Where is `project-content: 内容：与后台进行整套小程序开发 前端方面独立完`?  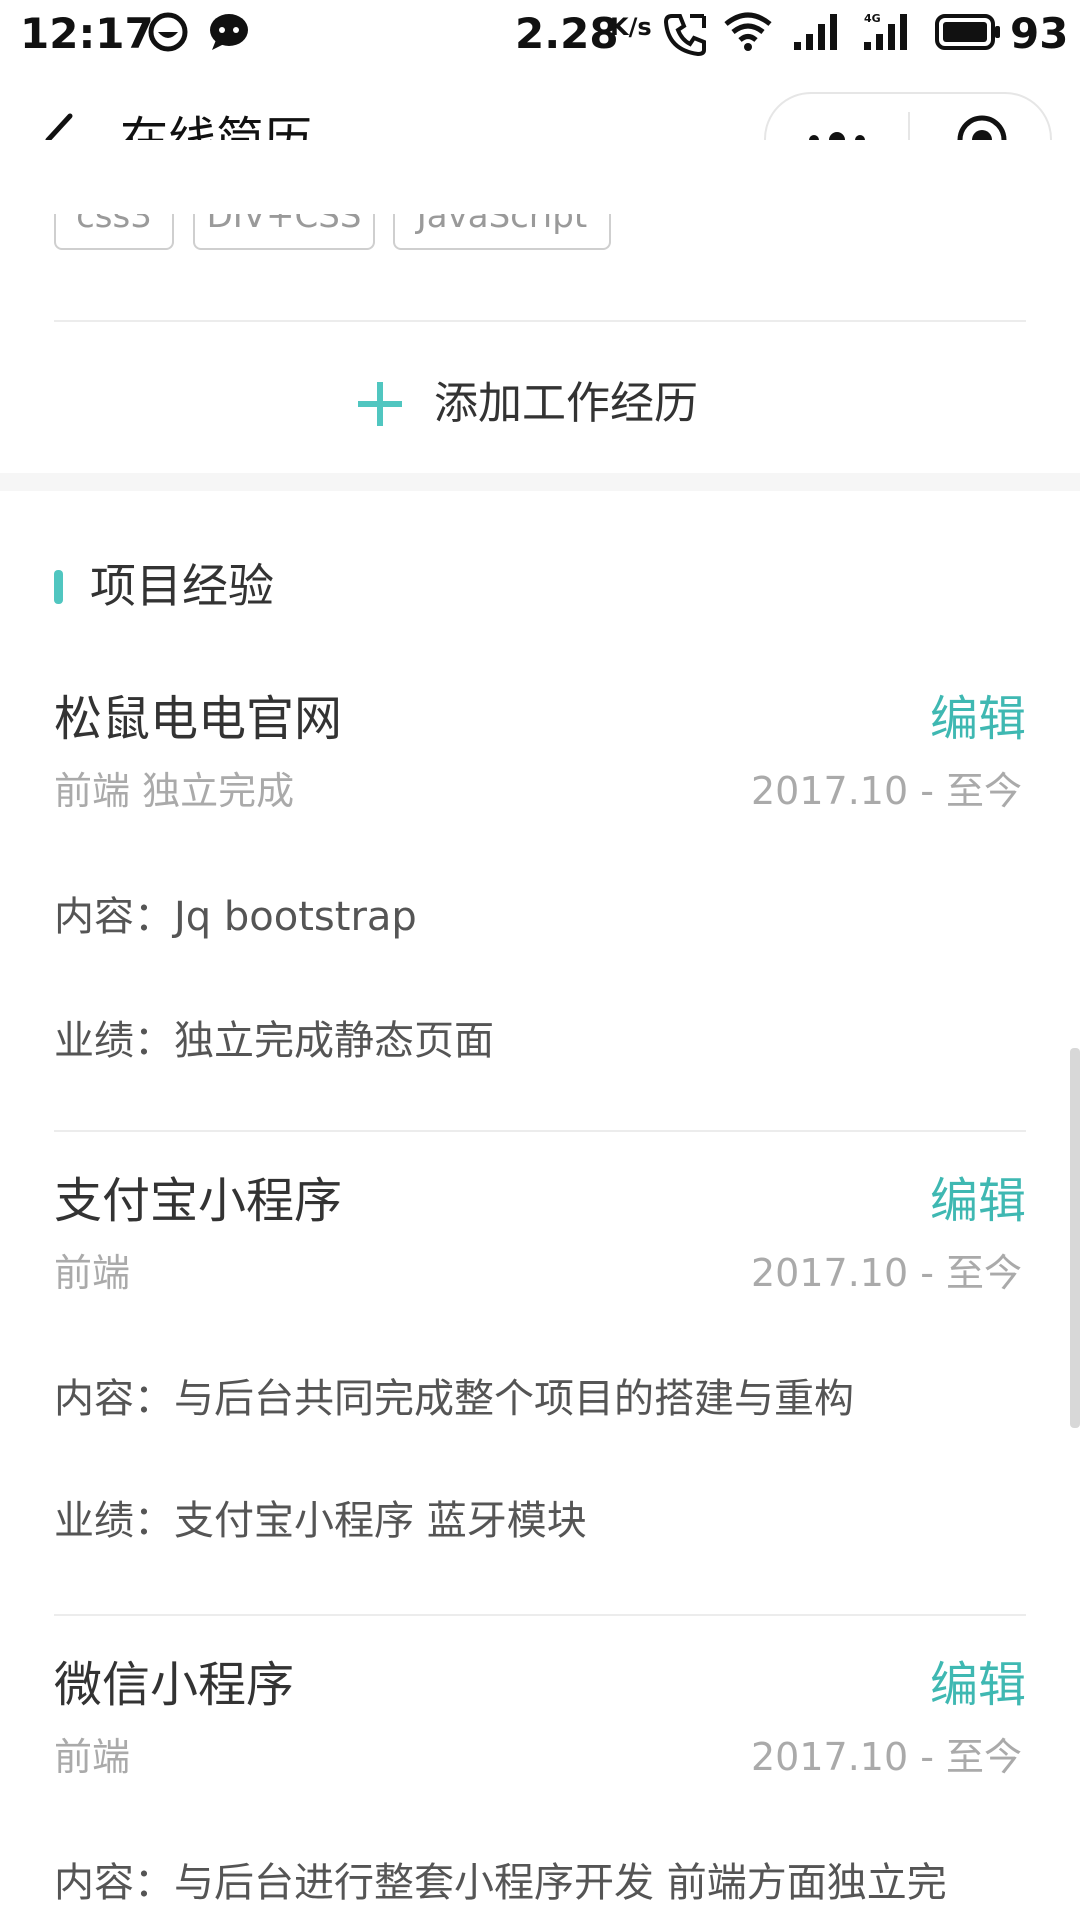
project-content: 内容：与后台进行整套小程序开发 前端方面独立完 is located at coordinates (500, 1883).